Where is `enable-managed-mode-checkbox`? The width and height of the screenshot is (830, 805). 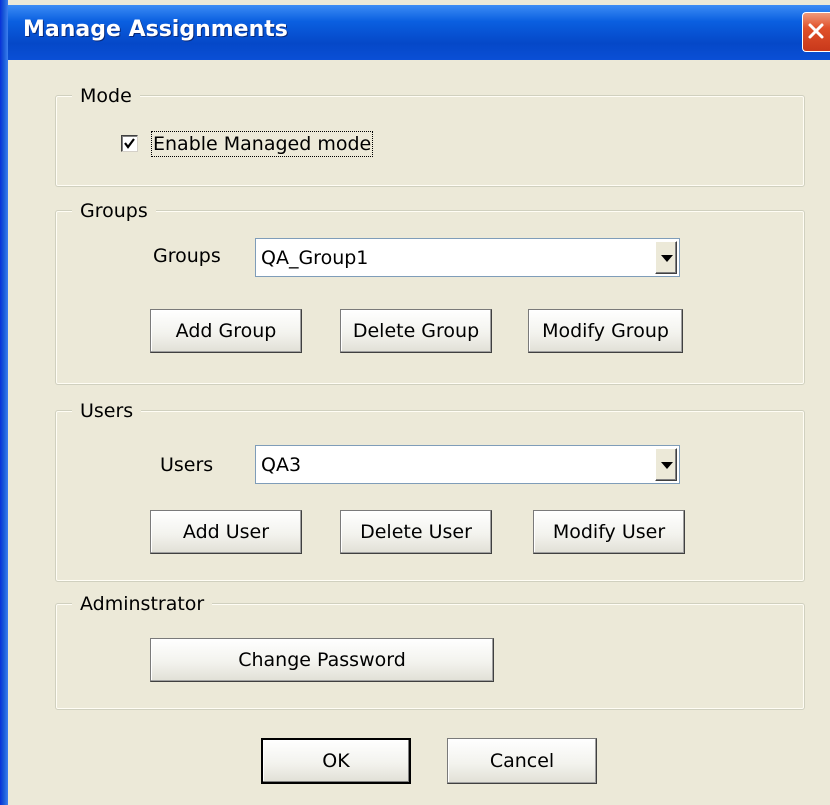 enable-managed-mode-checkbox is located at coordinates (129, 143).